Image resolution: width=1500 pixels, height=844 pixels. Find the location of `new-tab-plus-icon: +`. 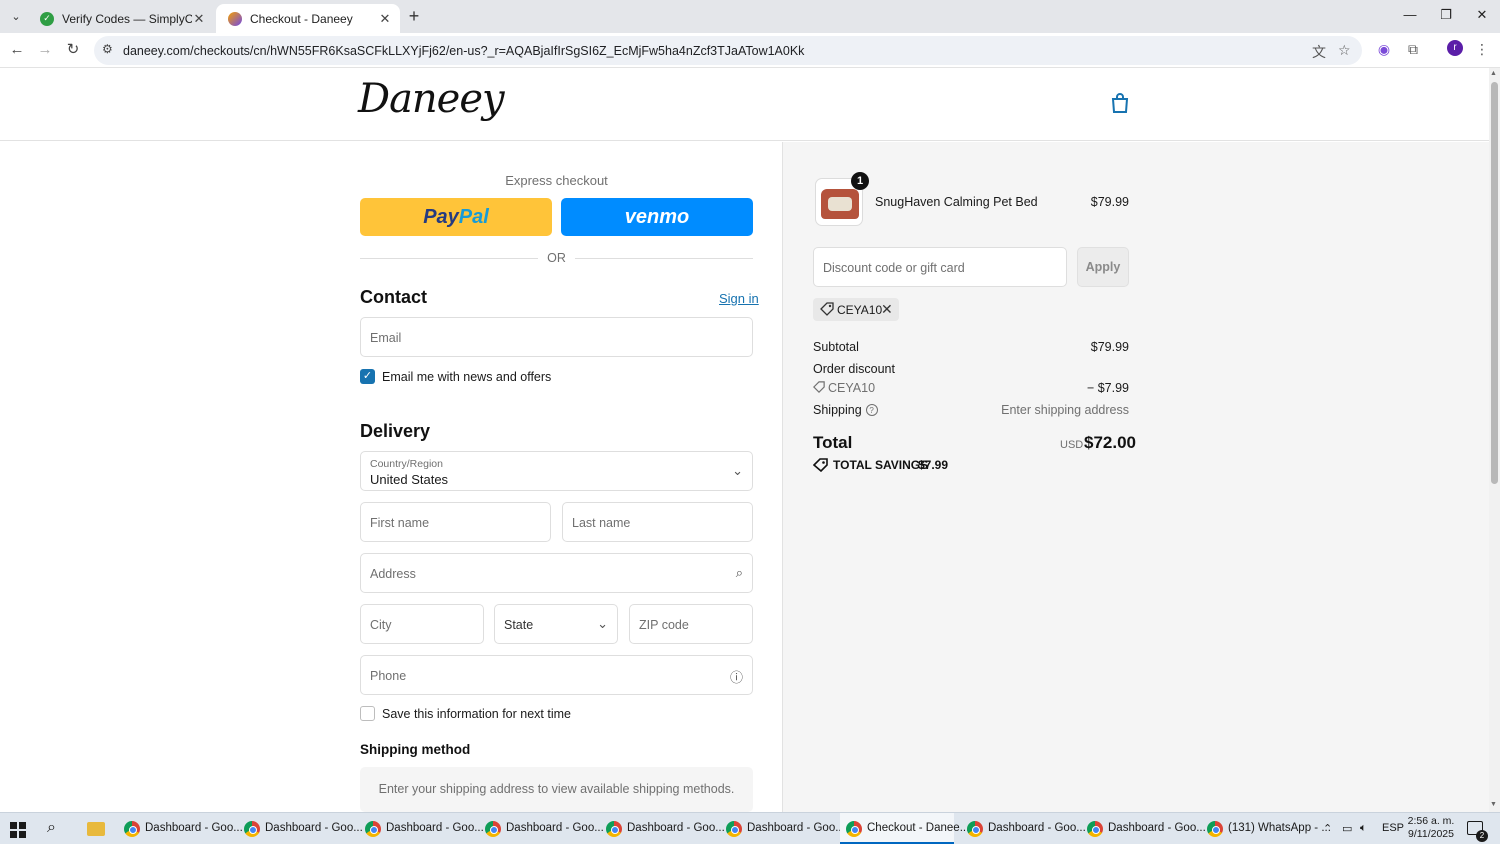

new-tab-plus-icon: + is located at coordinates (414, 16).